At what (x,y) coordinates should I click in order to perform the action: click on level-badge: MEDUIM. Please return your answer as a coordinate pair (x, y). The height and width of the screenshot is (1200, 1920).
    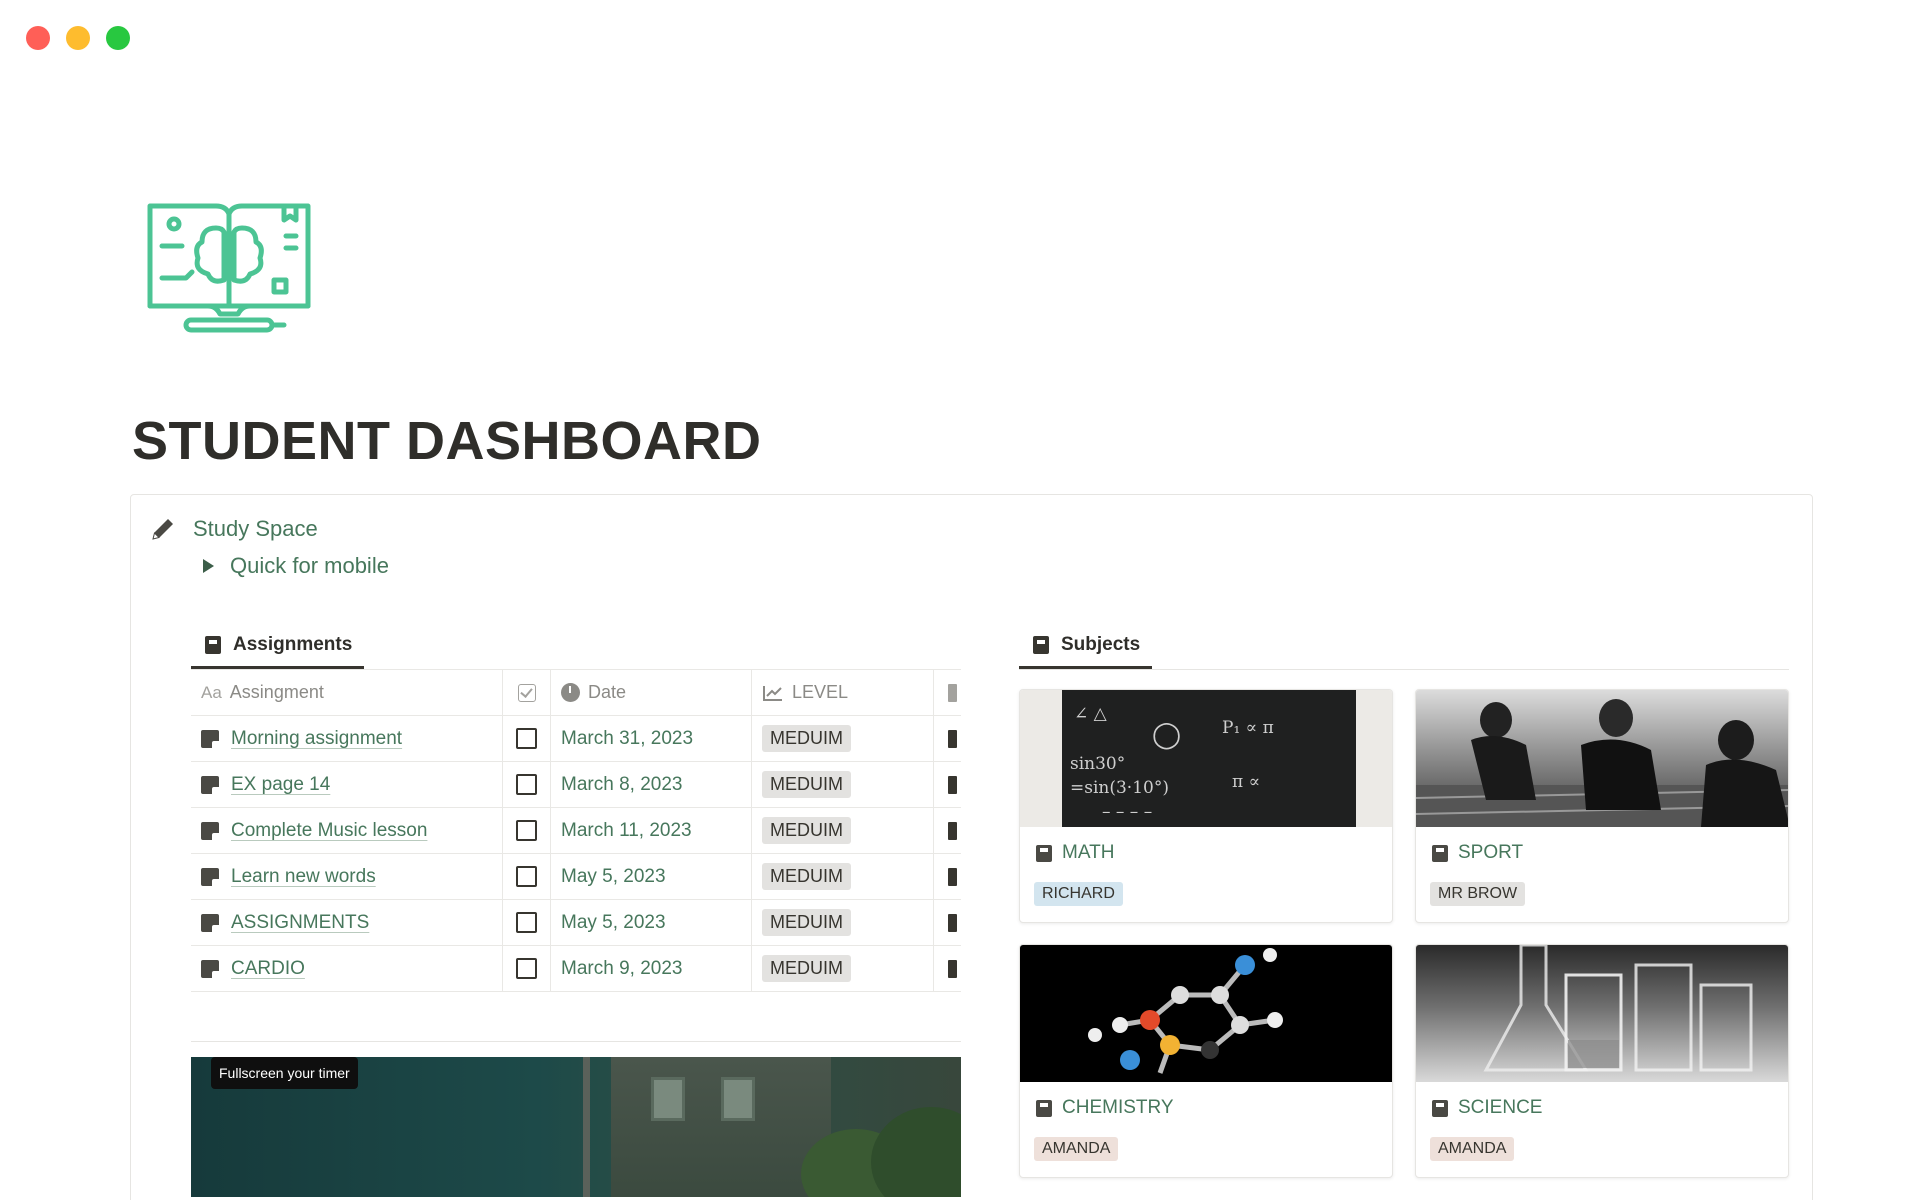
    Looking at the image, I should click on (806, 830).